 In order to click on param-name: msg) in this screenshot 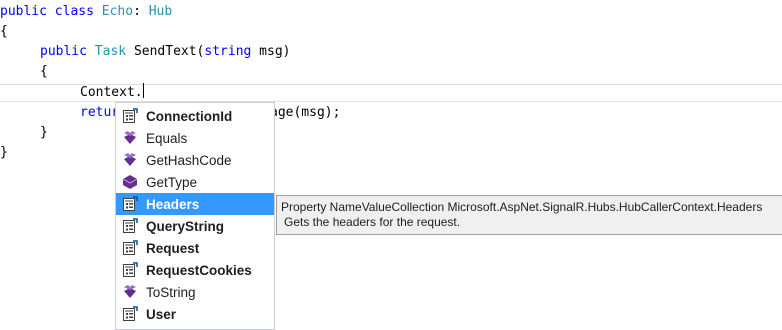, I will do `click(271, 51)`.